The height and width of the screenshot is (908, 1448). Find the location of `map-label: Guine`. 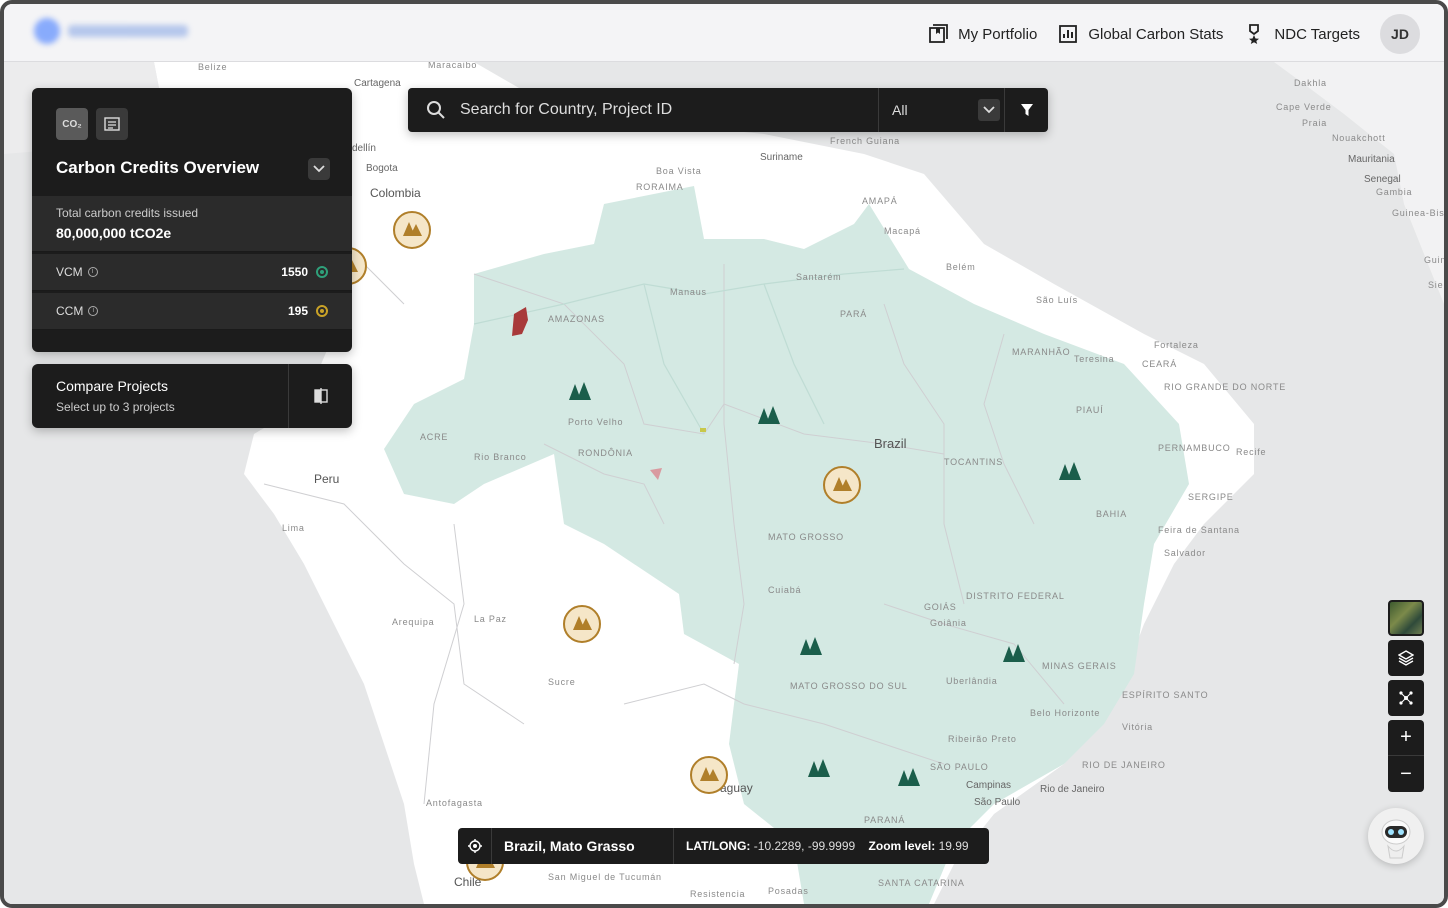

map-label: Guine is located at coordinates (1434, 260).